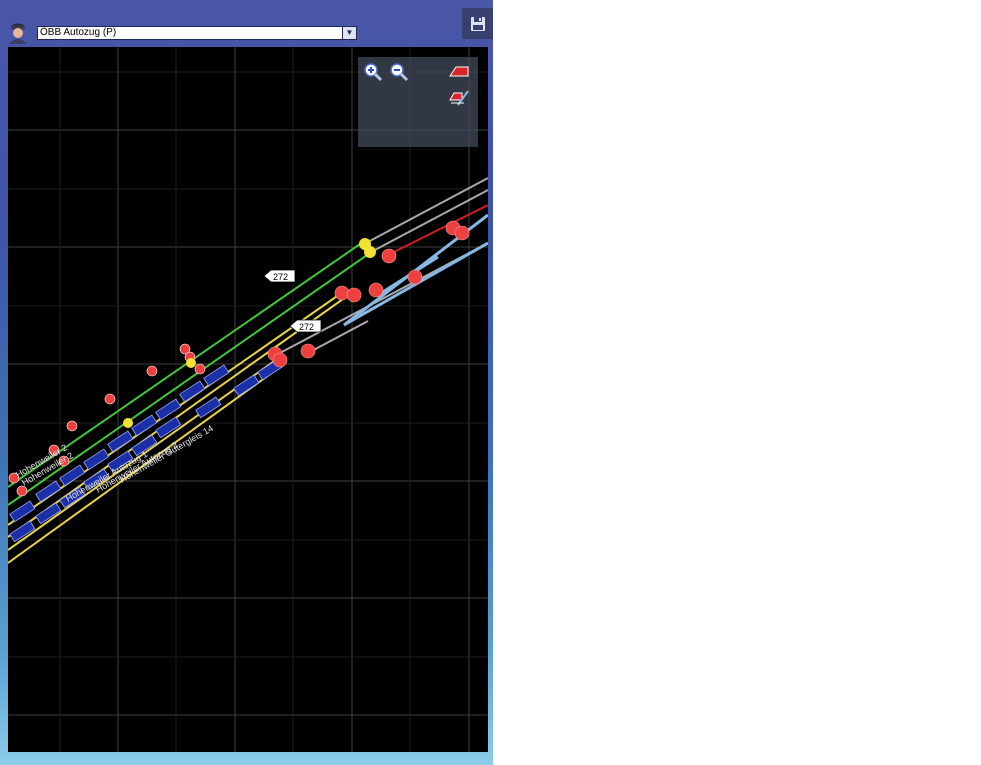 The image size is (981, 765). I want to click on save-button, so click(477, 23).